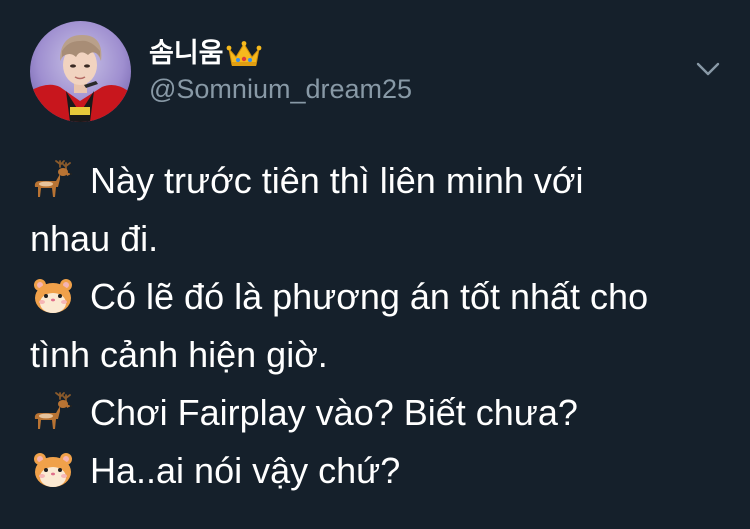 The height and width of the screenshot is (529, 750). What do you see at coordinates (380, 355) in the screenshot?
I see `tweet-line: tình cảnh hiện giờ.` at bounding box center [380, 355].